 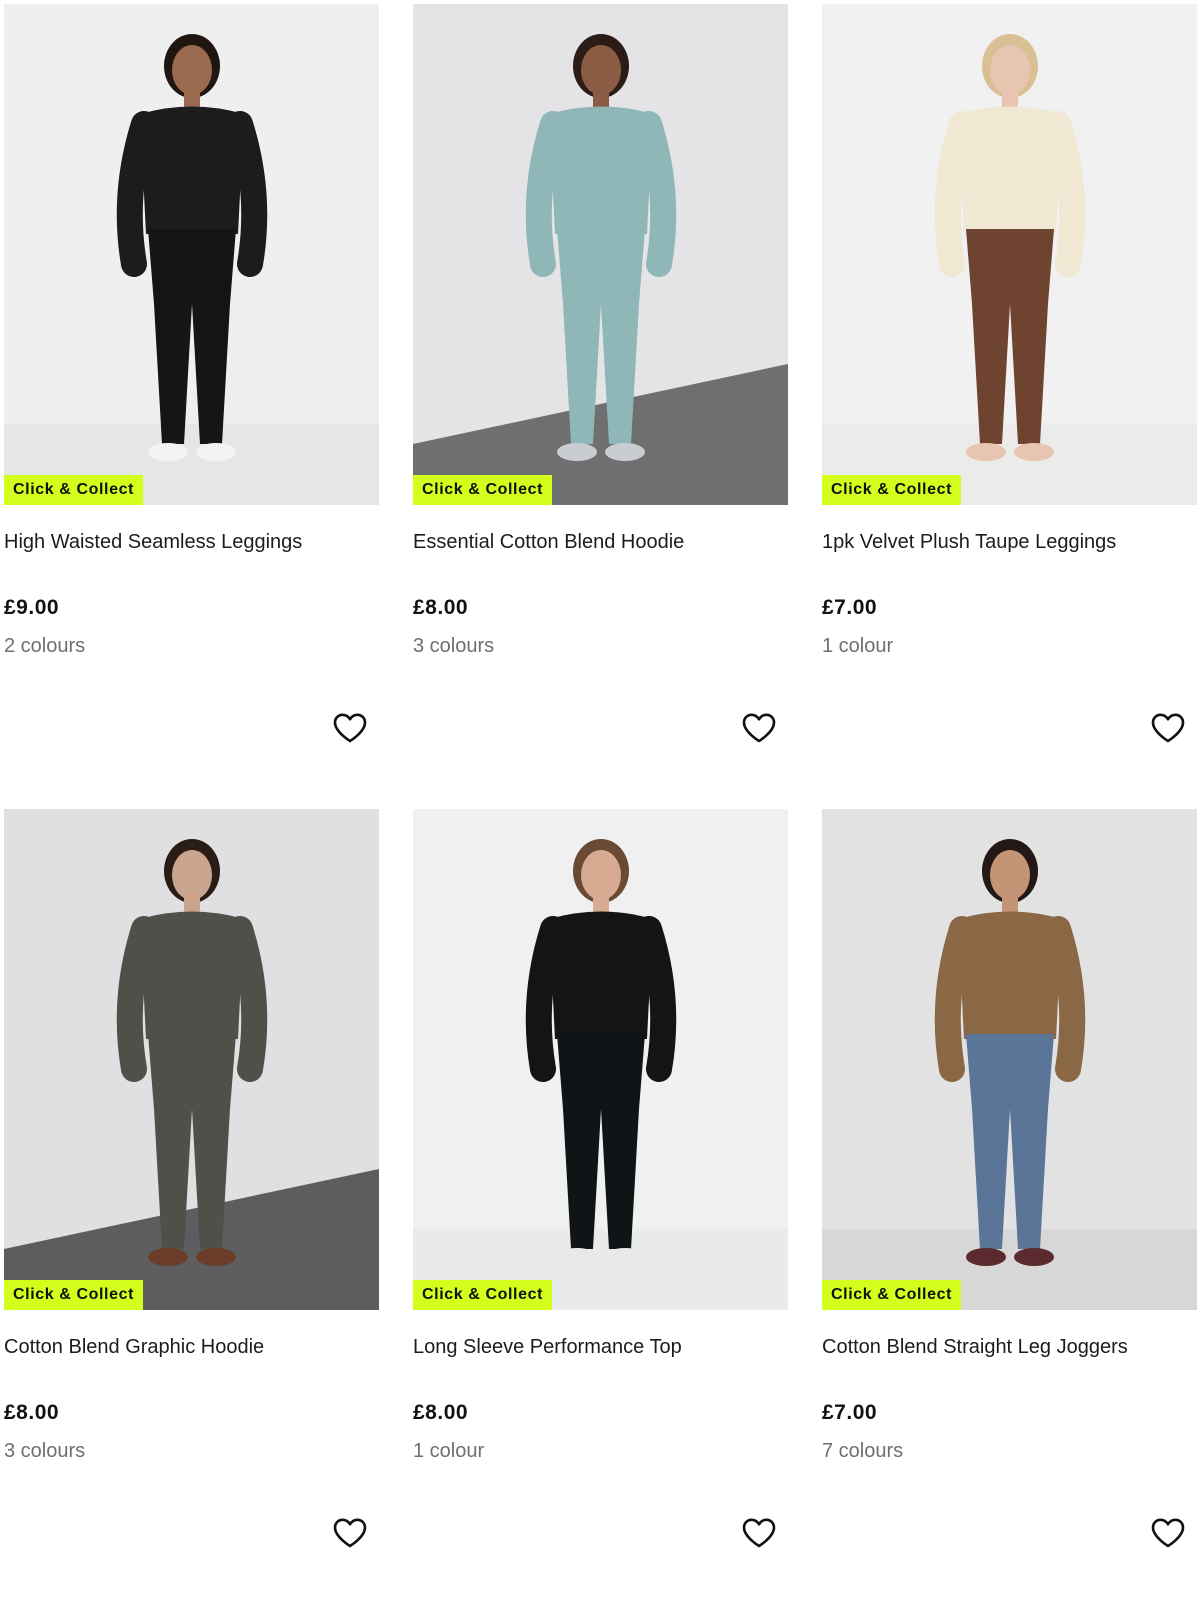 I want to click on colour-count: 2 colours, so click(x=45, y=646).